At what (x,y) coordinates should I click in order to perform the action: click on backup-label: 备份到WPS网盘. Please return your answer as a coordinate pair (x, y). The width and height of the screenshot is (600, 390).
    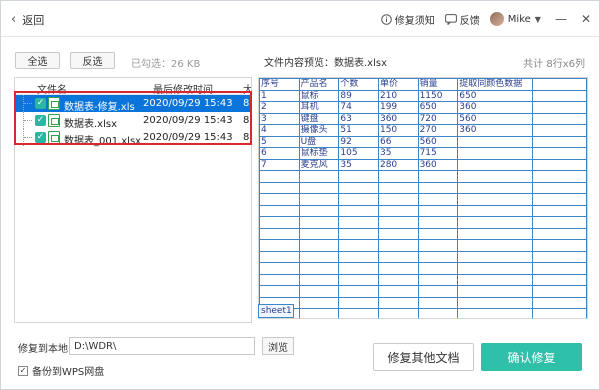
    Looking at the image, I should click on (68, 372).